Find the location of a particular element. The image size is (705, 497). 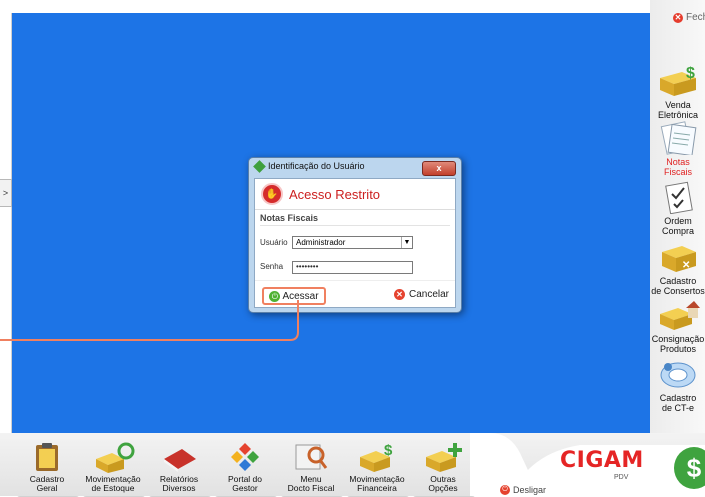

sidebar-item-cadastro-consertos: ✕ Cadastro de Consertos is located at coordinates (678, 268).